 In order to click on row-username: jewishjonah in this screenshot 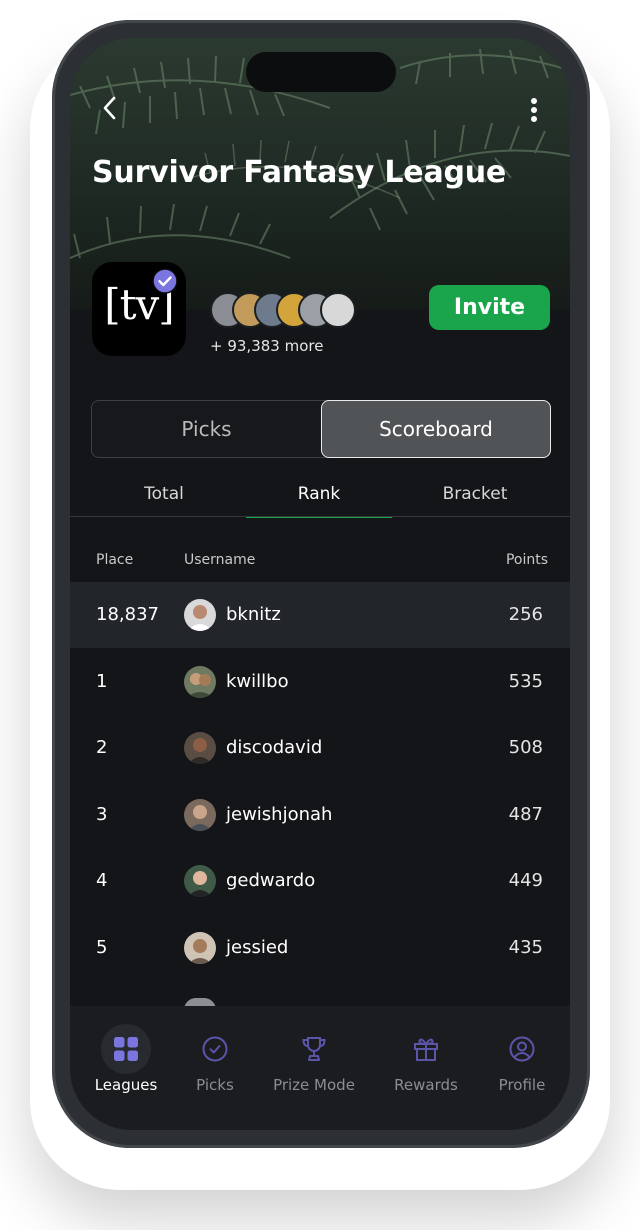, I will do `click(279, 814)`.